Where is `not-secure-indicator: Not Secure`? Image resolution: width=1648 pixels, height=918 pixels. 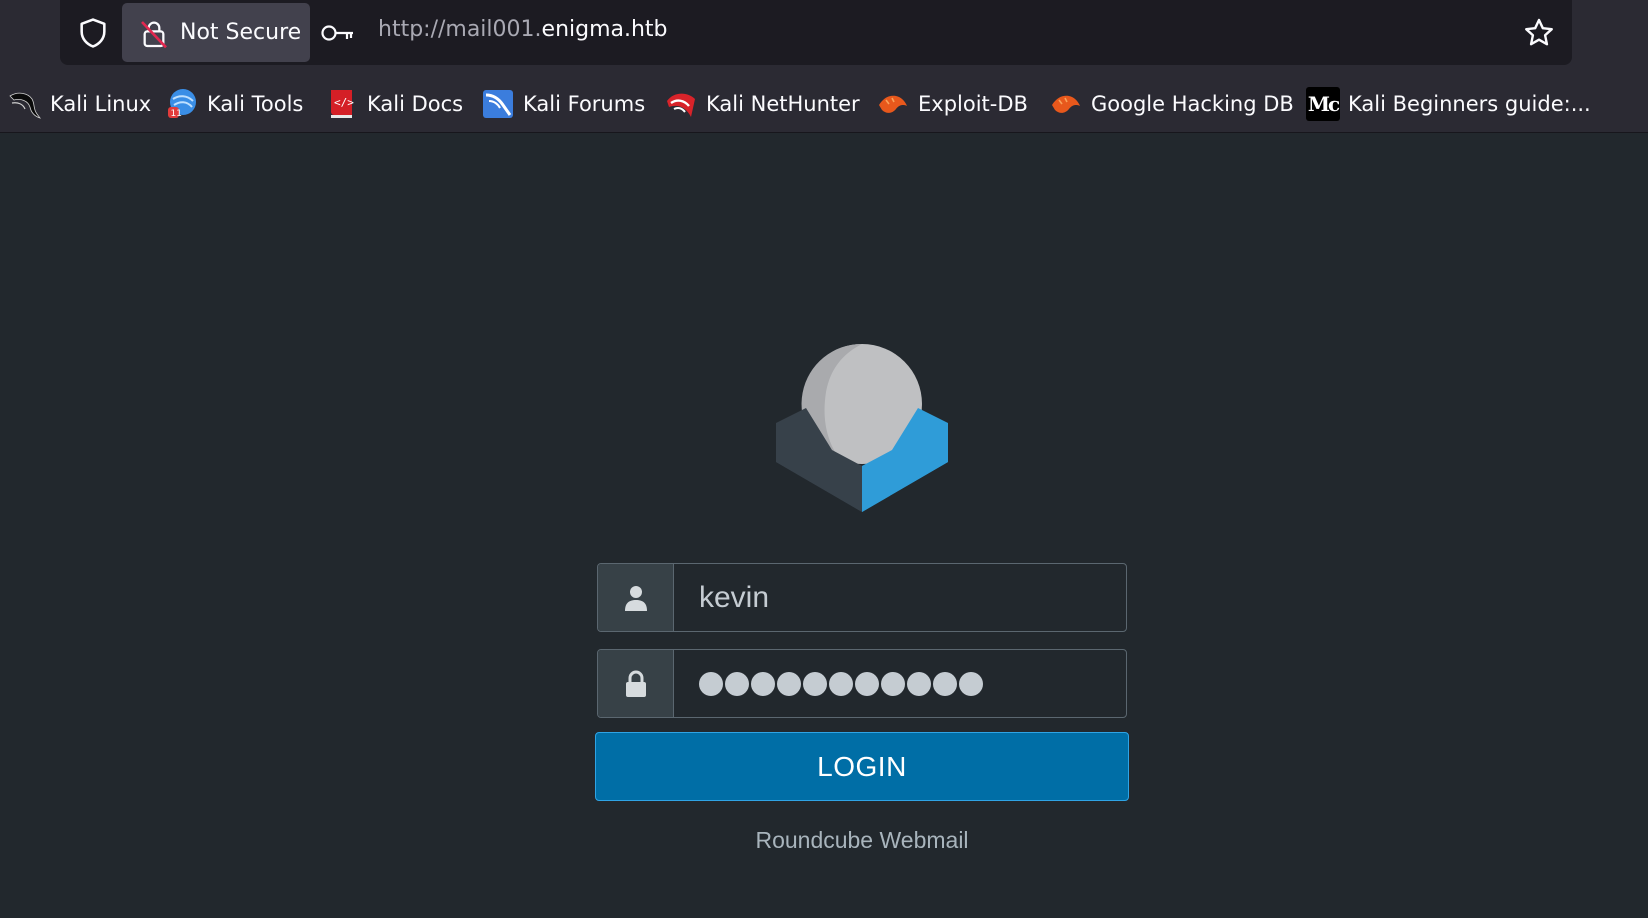
not-secure-indicator: Not Secure is located at coordinates (216, 32).